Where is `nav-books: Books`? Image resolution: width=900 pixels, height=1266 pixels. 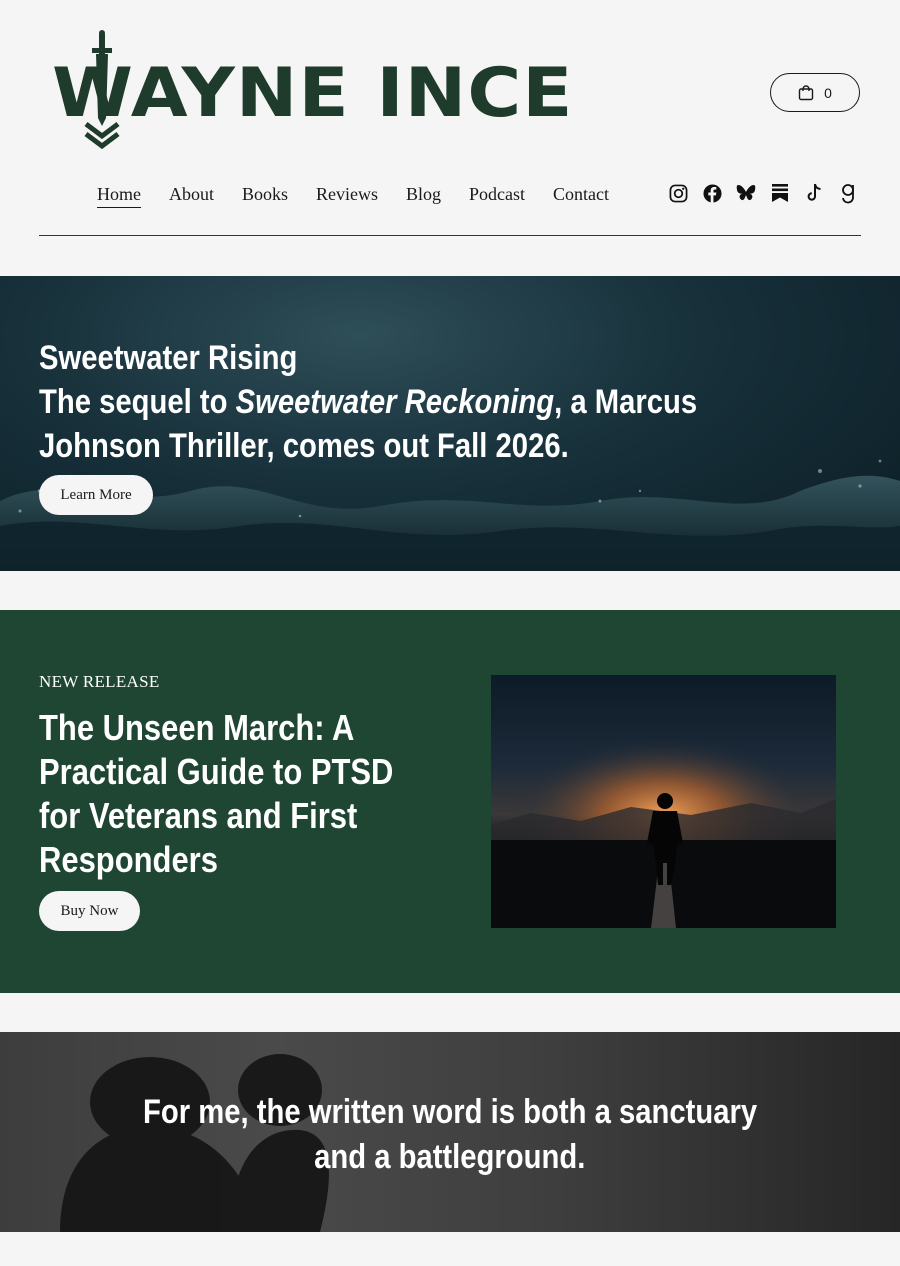
nav-books: Books is located at coordinates (265, 196).